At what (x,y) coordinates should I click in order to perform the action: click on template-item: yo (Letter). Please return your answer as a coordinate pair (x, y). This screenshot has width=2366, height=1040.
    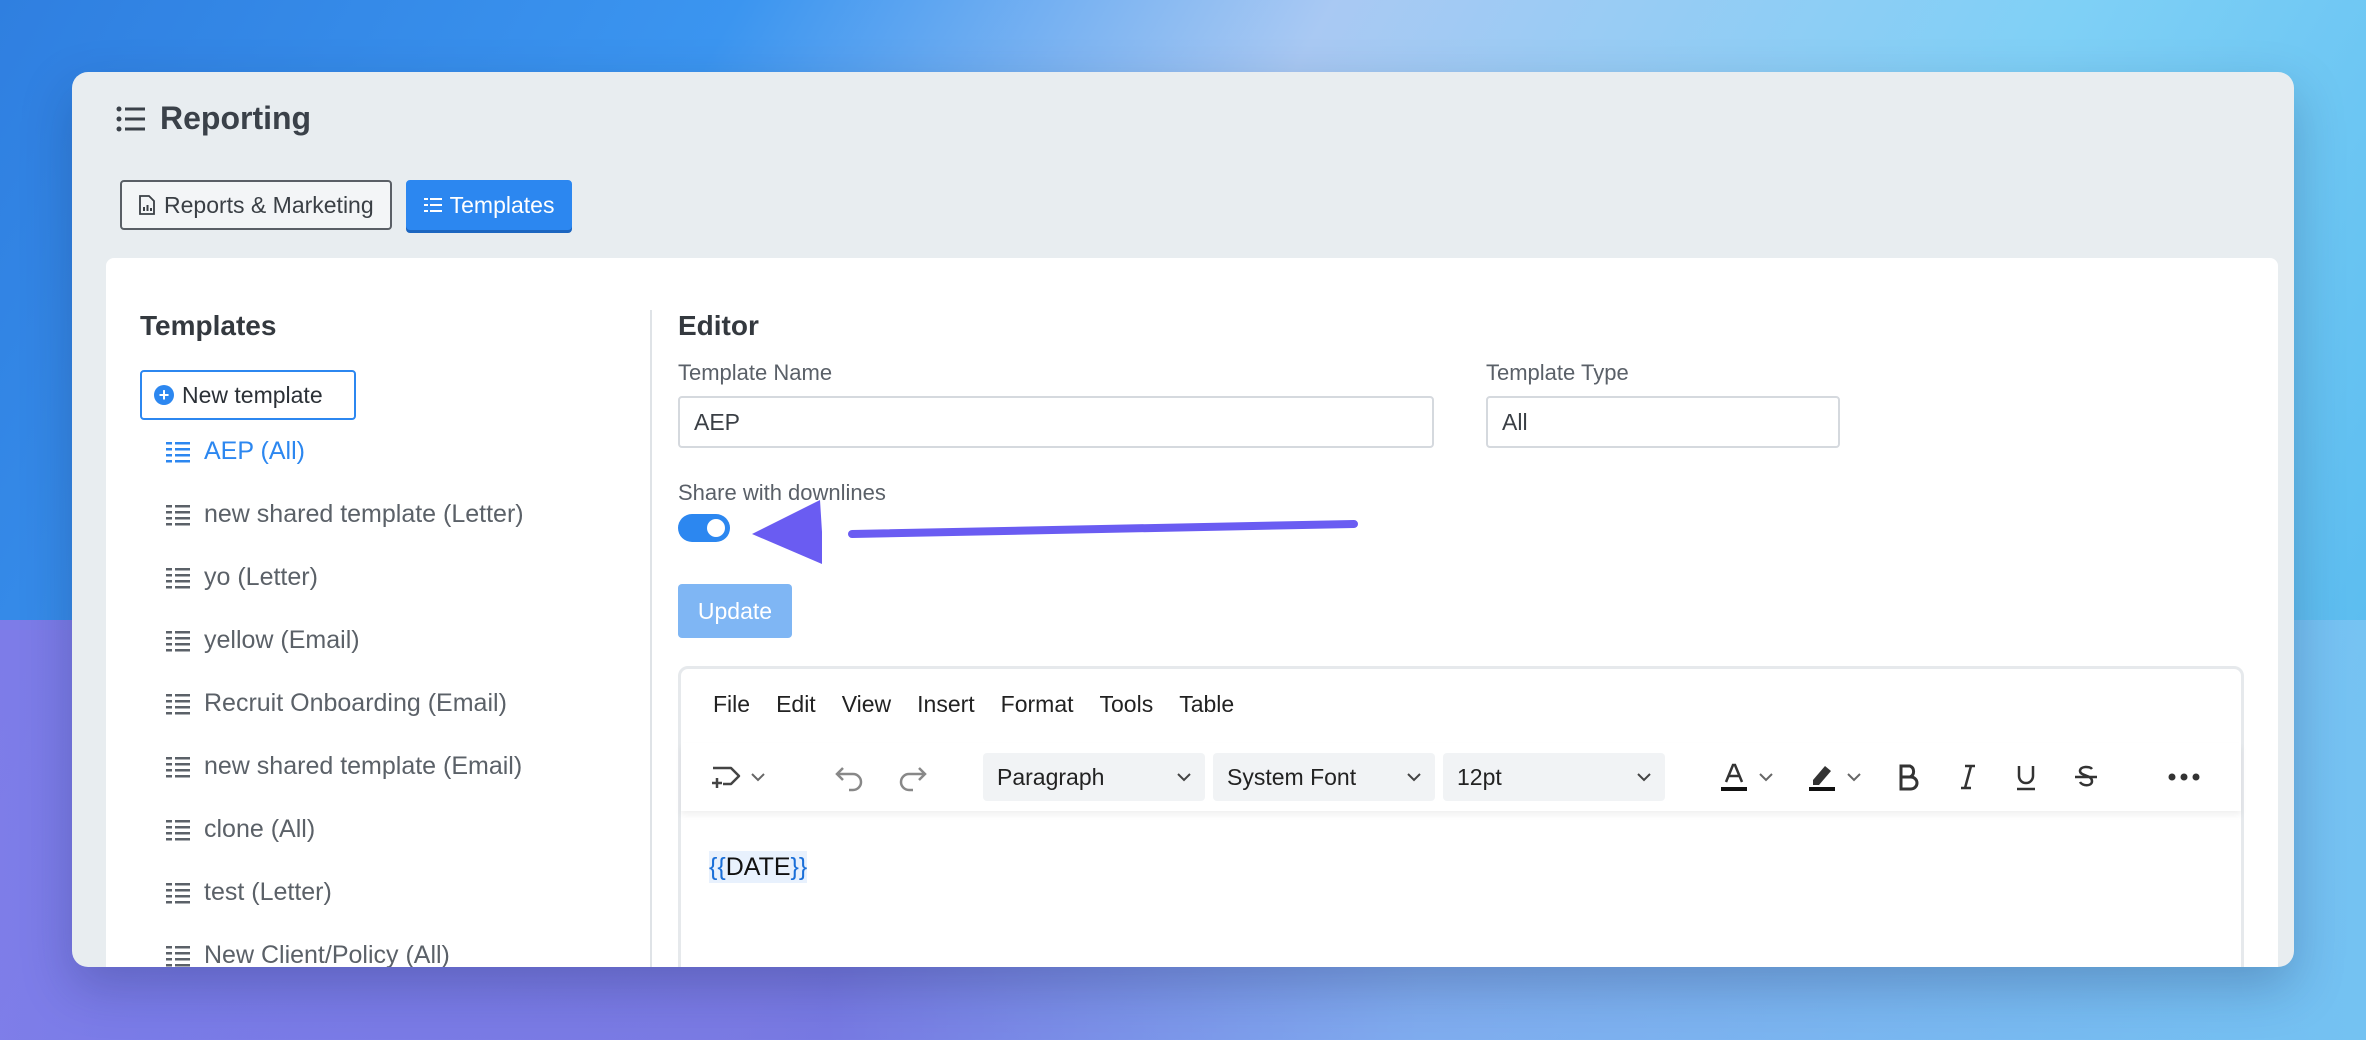
    Looking at the image, I should click on (401, 577).